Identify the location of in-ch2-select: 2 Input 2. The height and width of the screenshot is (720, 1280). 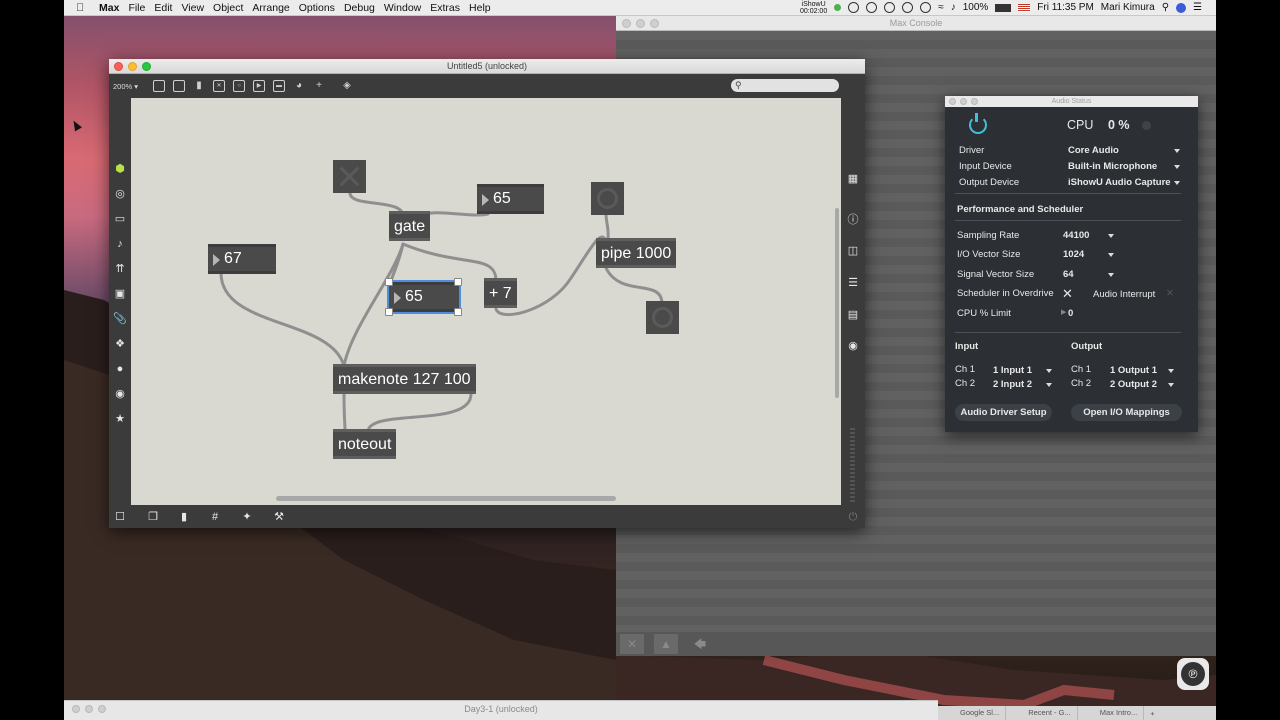
(1012, 384).